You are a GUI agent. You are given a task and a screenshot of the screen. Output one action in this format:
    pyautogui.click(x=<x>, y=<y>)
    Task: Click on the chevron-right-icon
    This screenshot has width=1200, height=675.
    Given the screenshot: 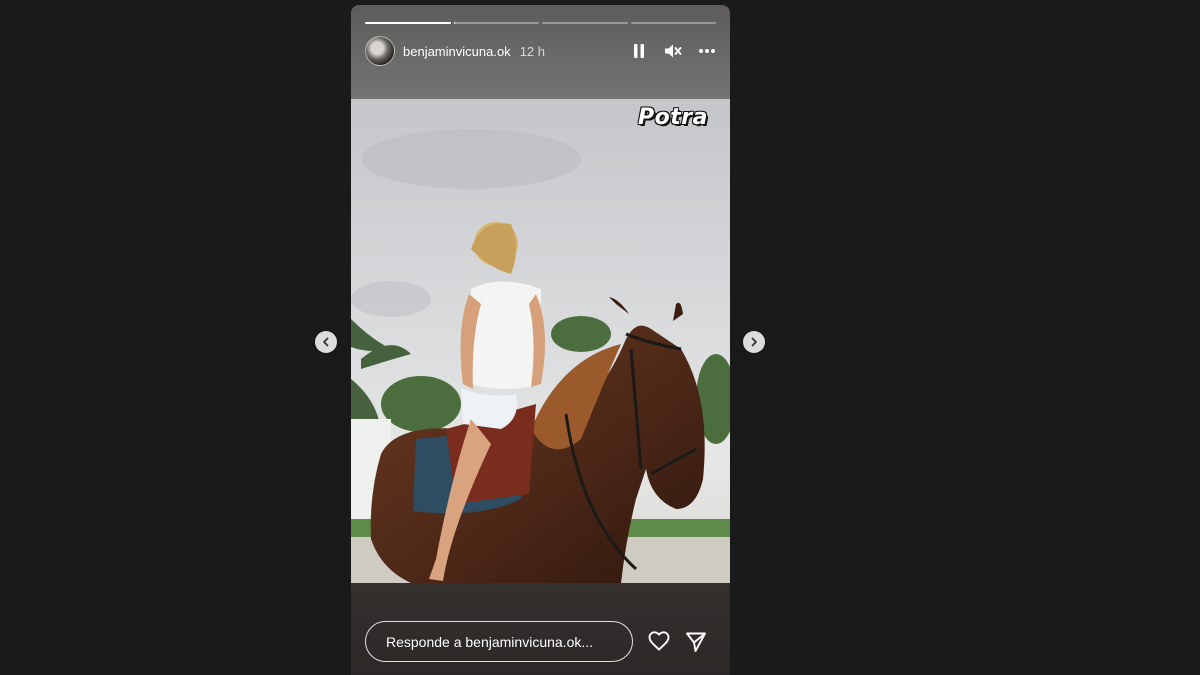 What is the action you would take?
    pyautogui.click(x=754, y=342)
    